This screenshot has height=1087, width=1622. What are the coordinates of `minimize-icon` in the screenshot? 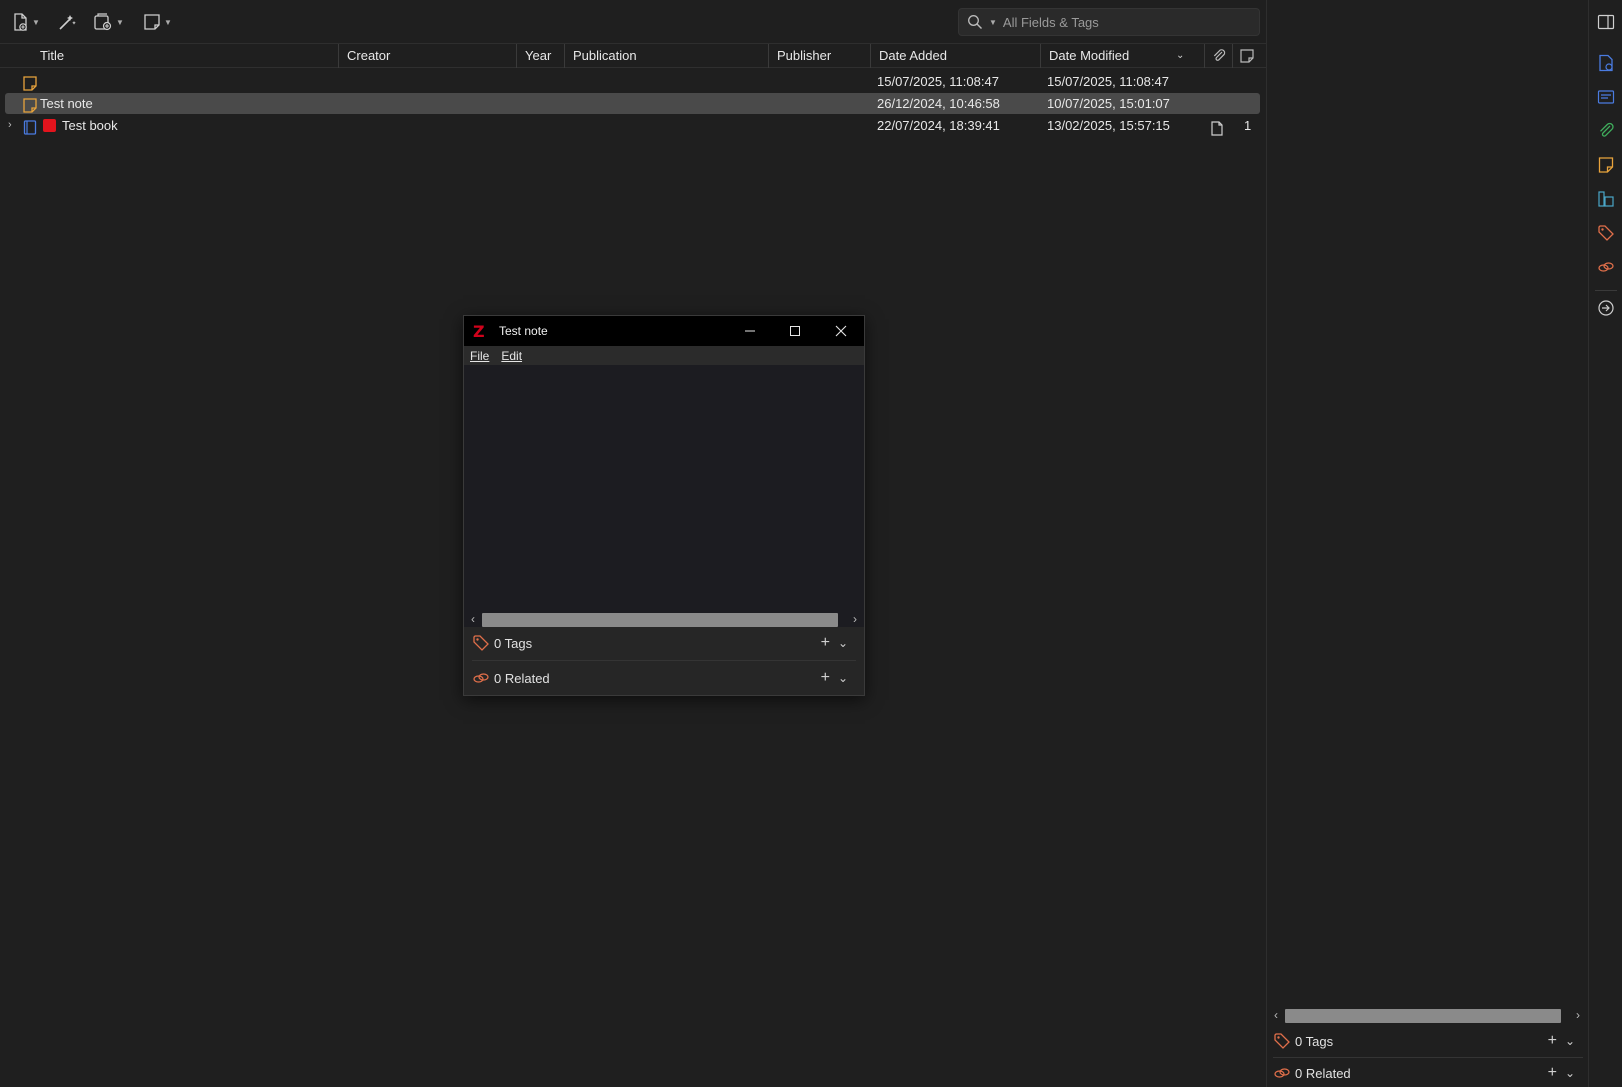 It's located at (750, 331).